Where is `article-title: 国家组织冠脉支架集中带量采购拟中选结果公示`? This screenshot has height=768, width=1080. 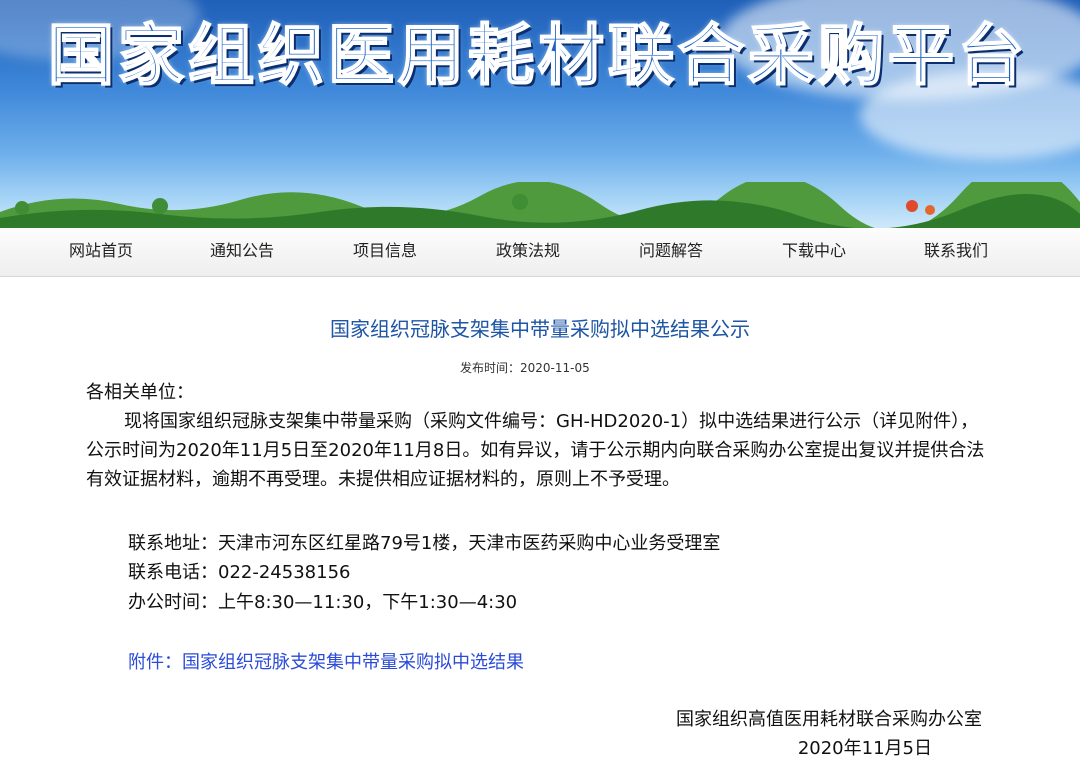
article-title: 国家组织冠脉支架集中带量采购拟中选结果公示 is located at coordinates (540, 329).